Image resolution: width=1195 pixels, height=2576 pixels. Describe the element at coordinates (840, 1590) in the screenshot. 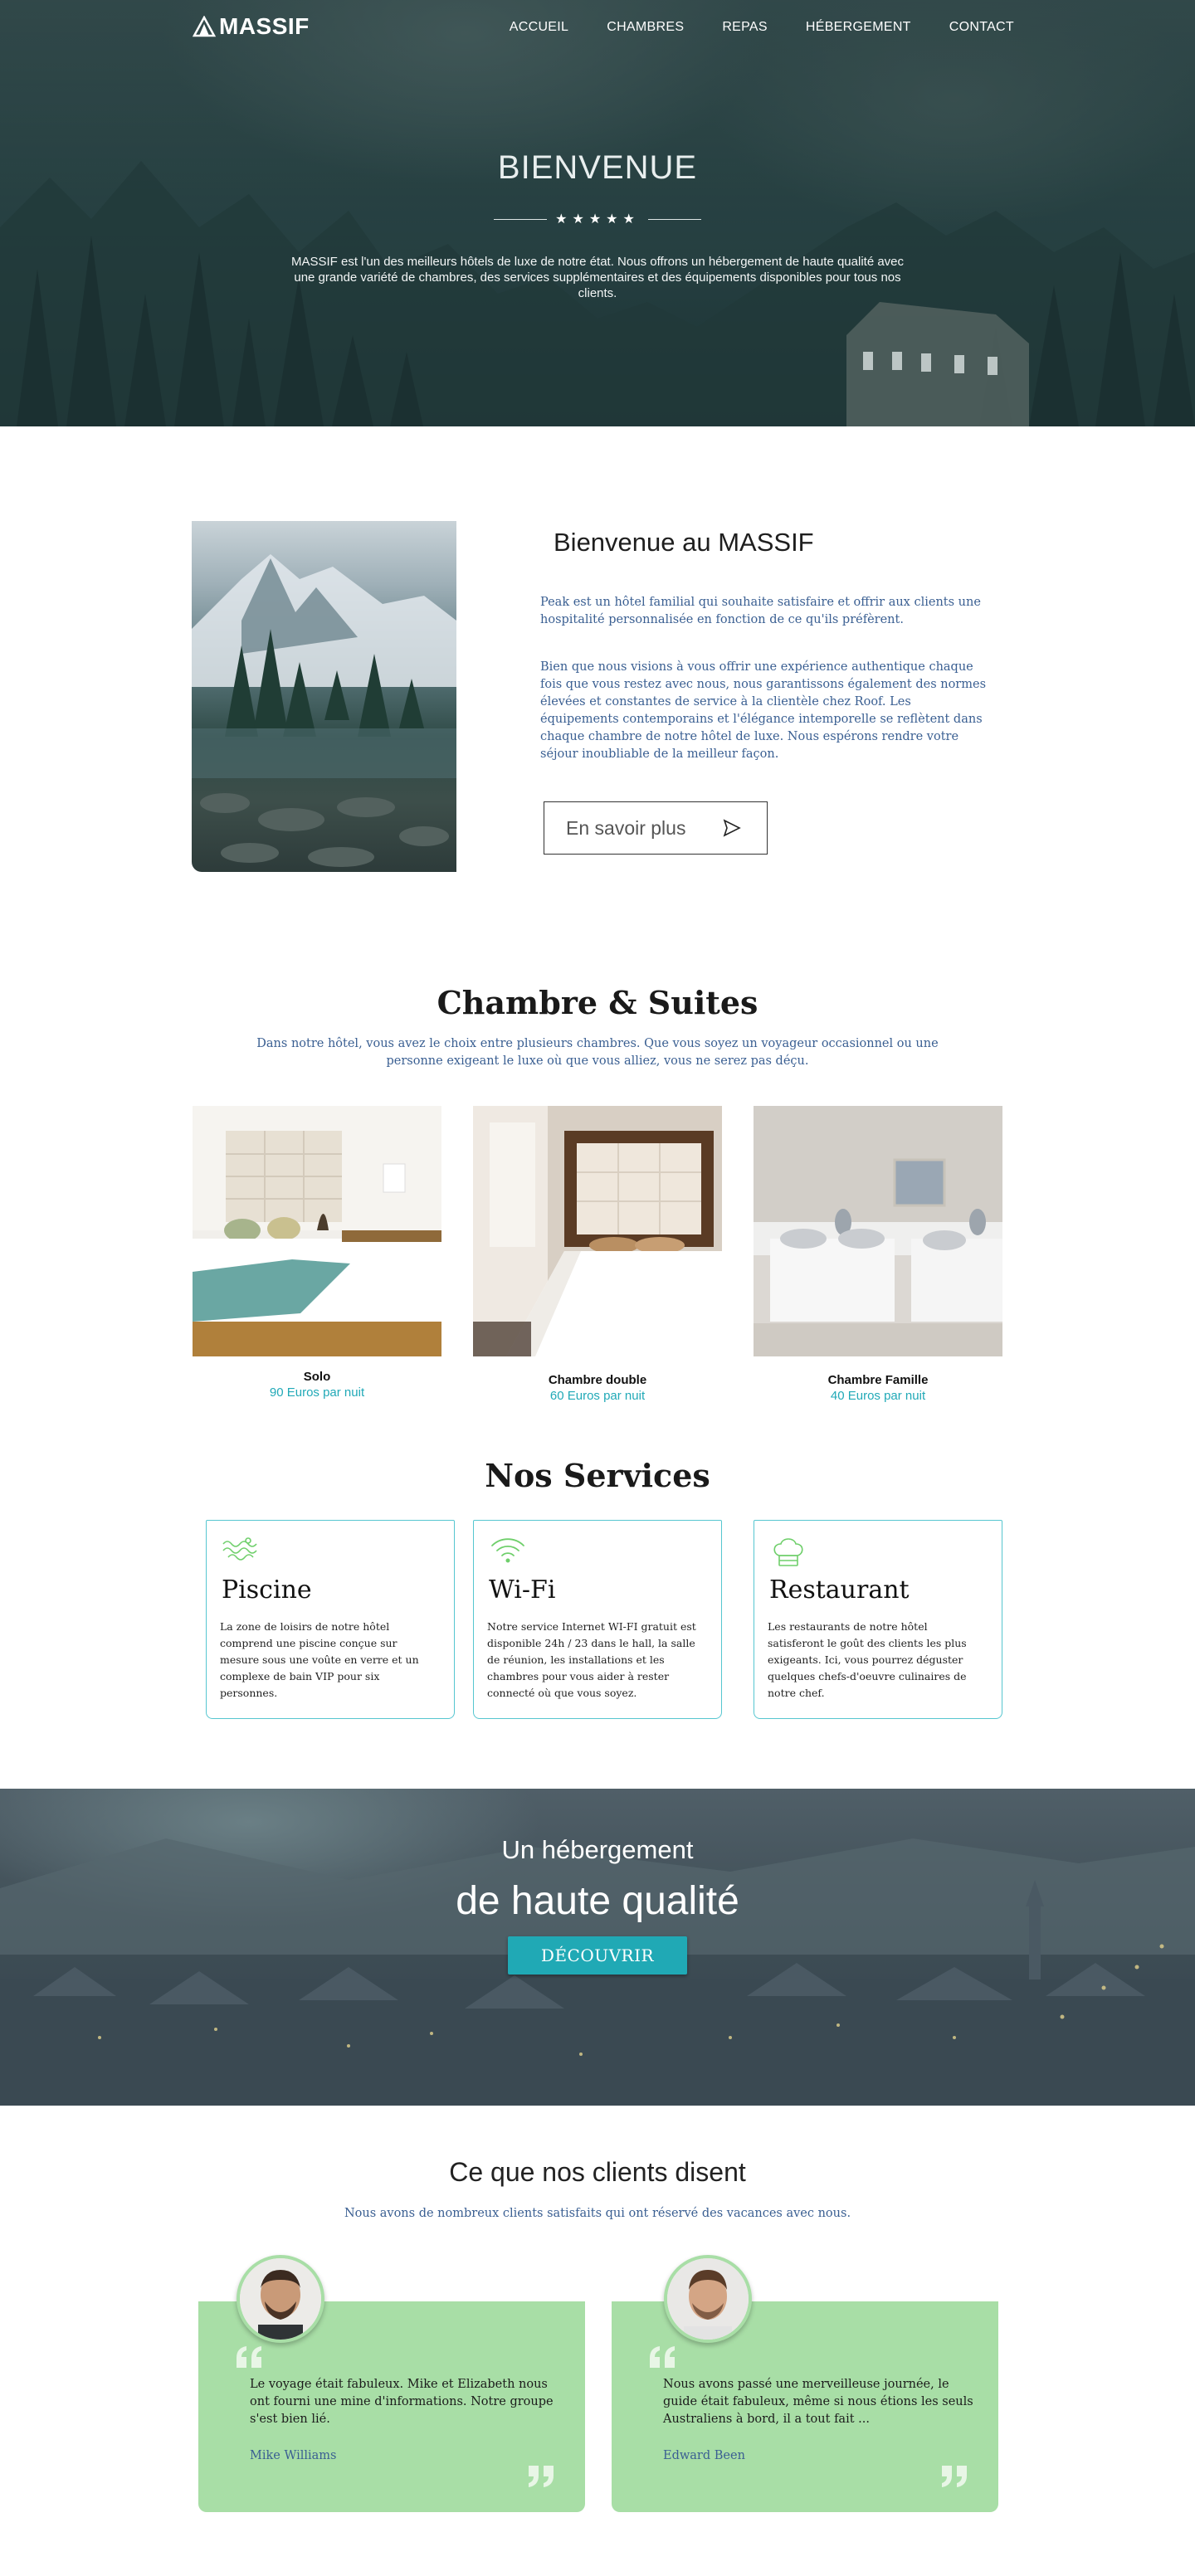

I see `service-title-restaurant: Restaurant` at that location.